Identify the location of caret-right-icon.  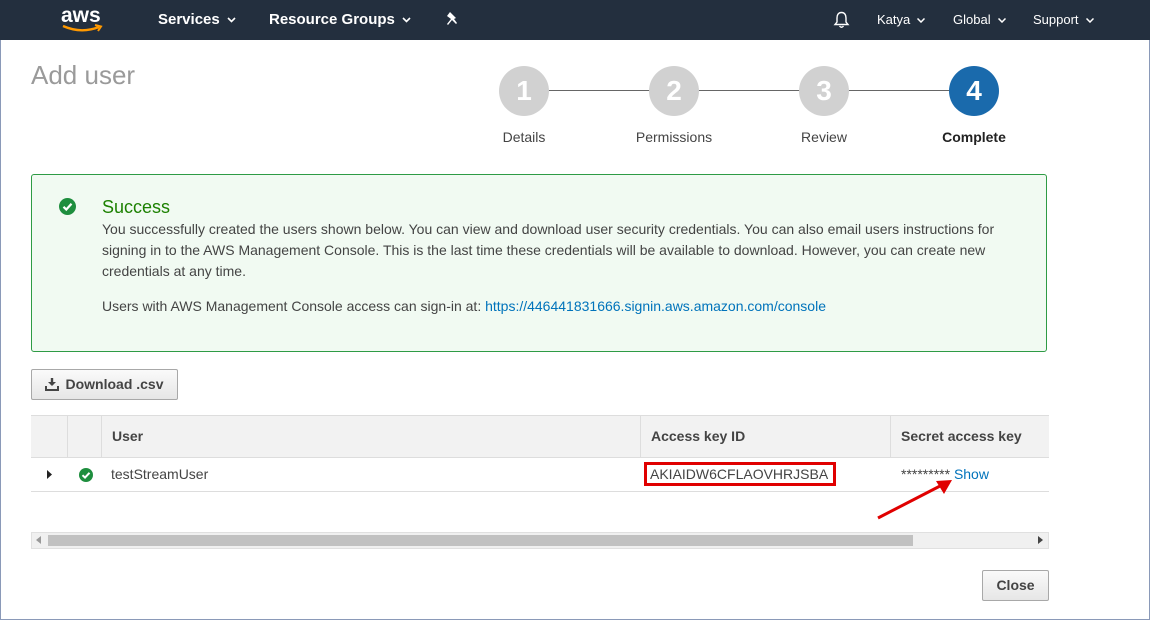
(49, 474).